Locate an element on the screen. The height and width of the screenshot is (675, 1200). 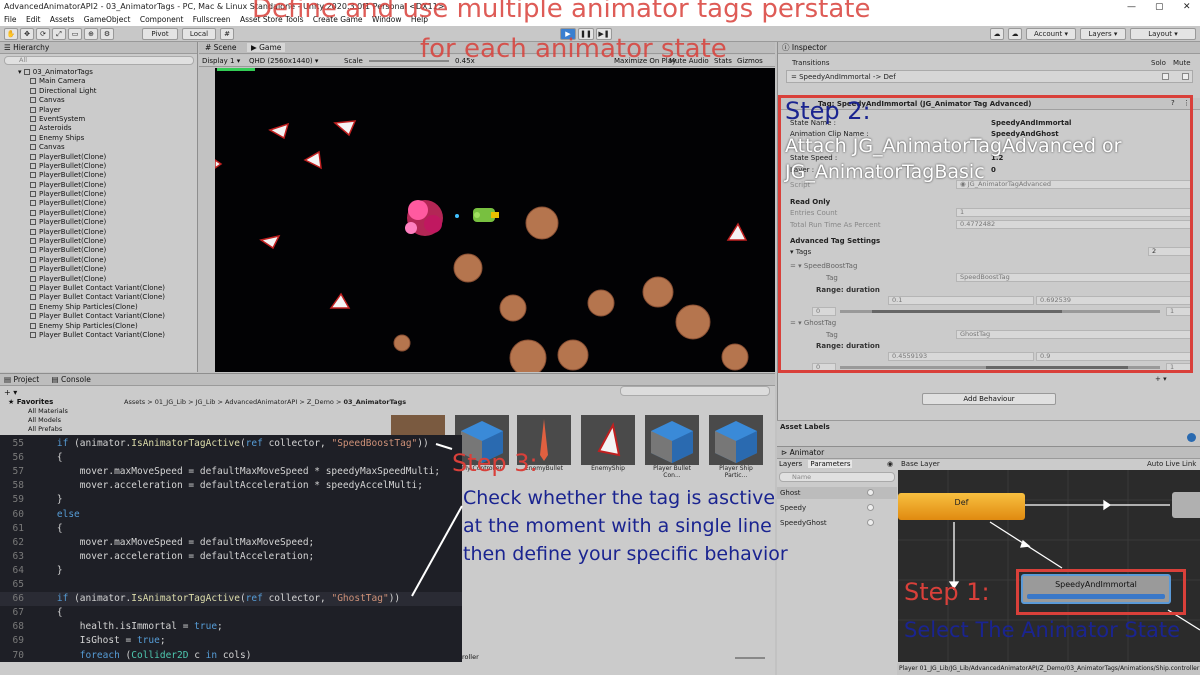
arrow-to-code-line66 is located at coordinates (437, 551).